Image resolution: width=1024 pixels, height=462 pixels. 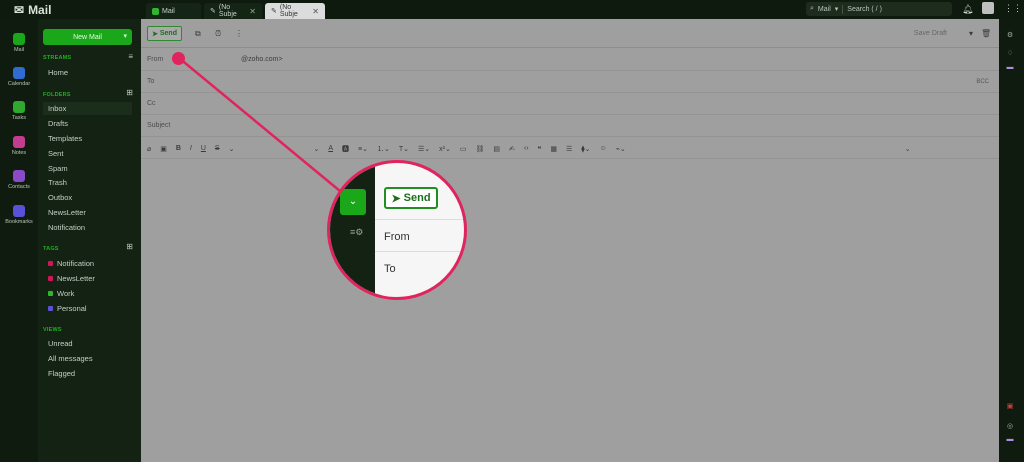 I want to click on chevron-down-icon: ⌄, so click(x=353, y=202).